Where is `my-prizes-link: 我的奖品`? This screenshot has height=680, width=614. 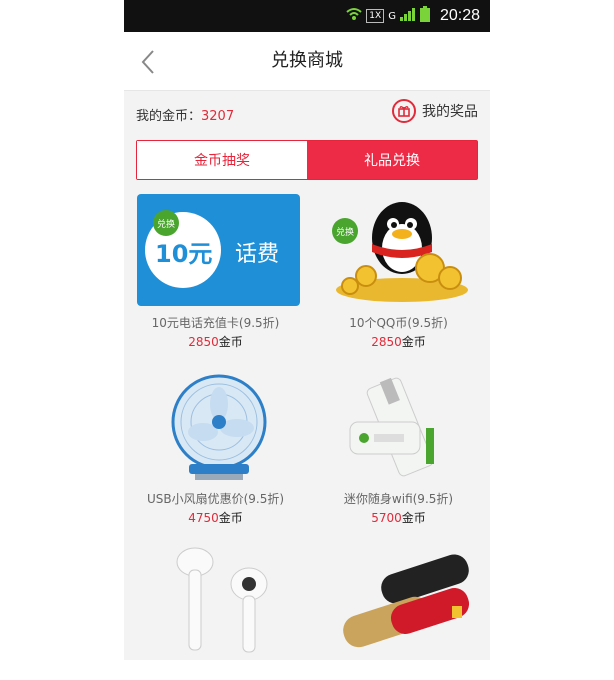 my-prizes-link: 我的奖品 is located at coordinates (435, 111).